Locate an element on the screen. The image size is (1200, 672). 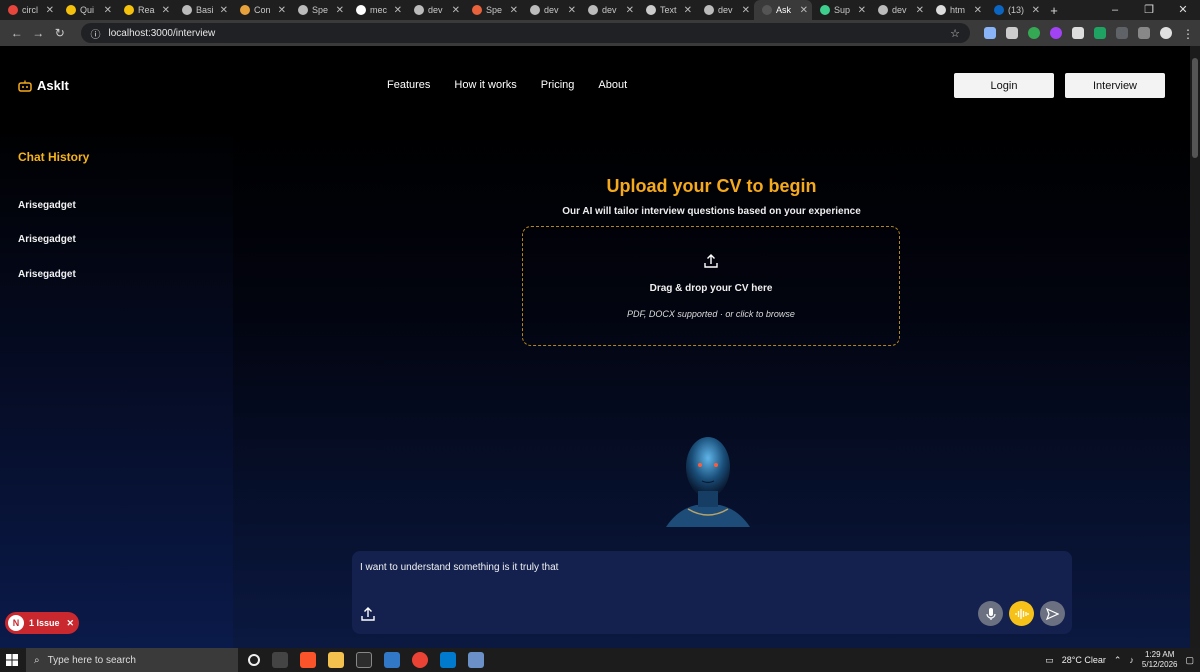
cortana-icon is located at coordinates (254, 660).